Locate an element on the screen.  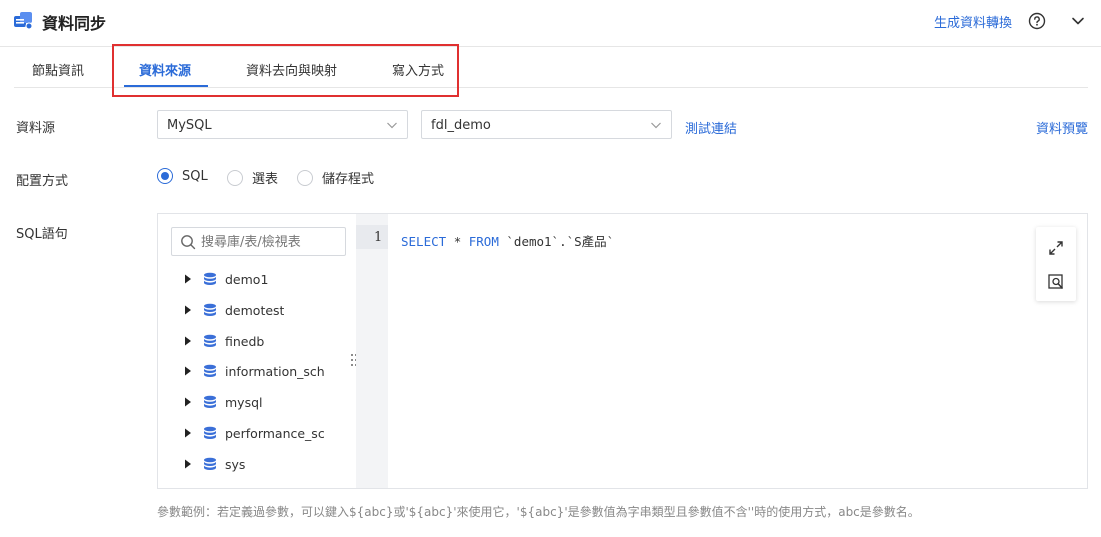
tree-item-finedb: finedb is located at coordinates (224, 341).